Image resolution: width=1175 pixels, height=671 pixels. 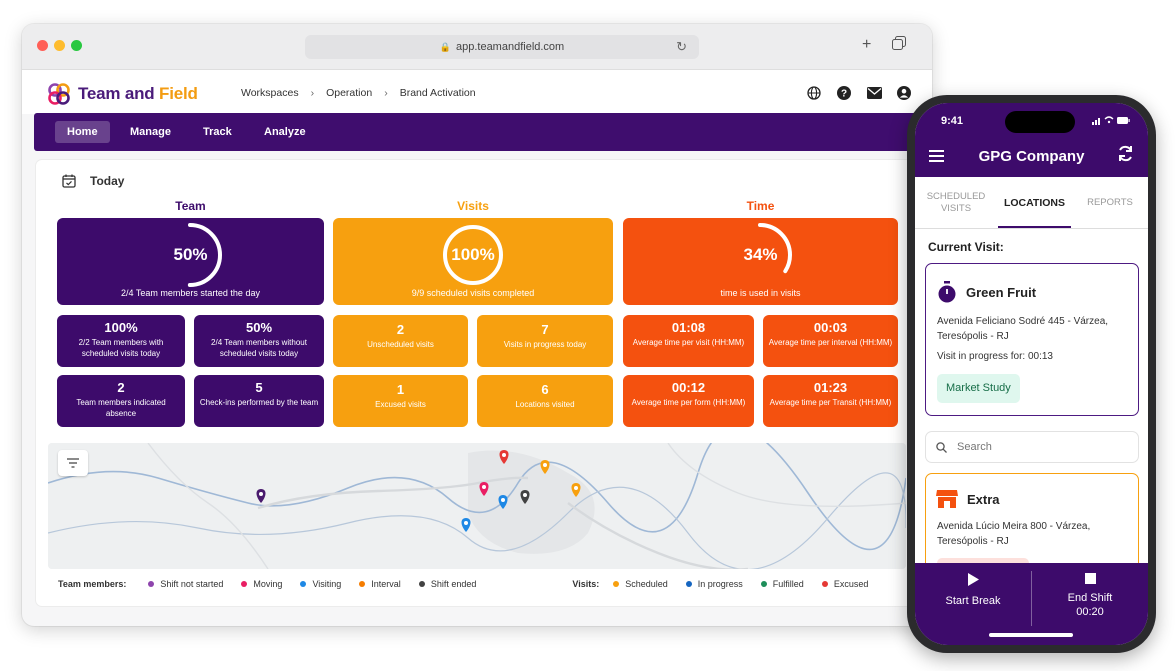 What do you see at coordinates (93, 181) in the screenshot?
I see `today-header: Today` at bounding box center [93, 181].